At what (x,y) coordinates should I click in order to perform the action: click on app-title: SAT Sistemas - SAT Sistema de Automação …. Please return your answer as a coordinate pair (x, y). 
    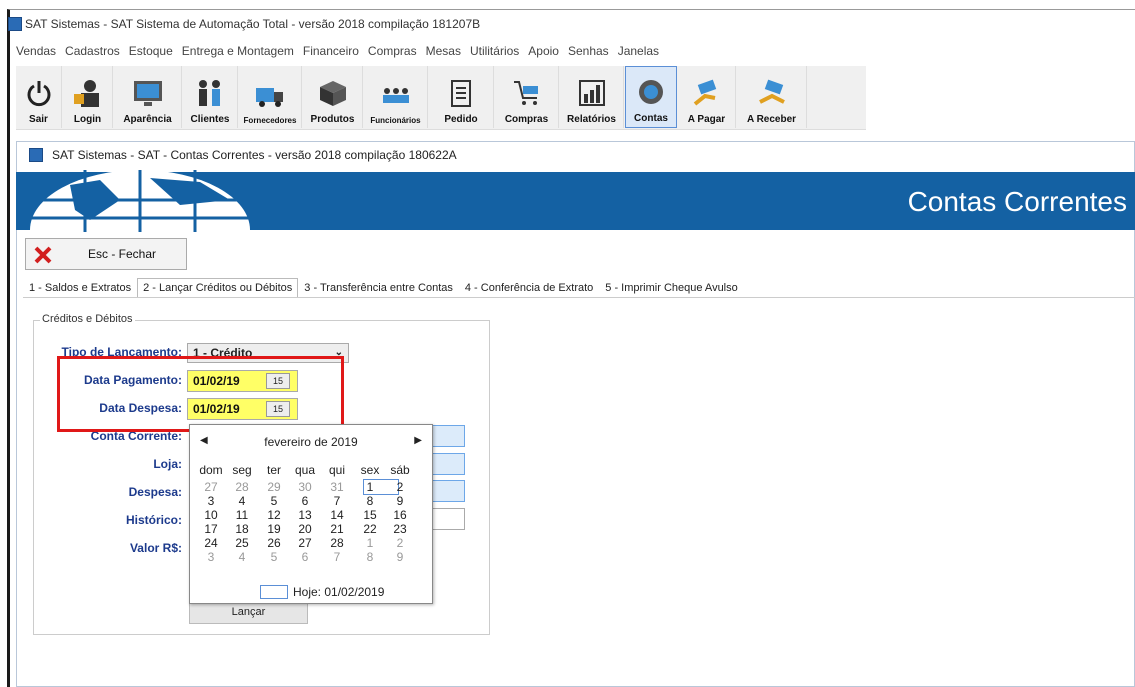
    Looking at the image, I should click on (253, 24).